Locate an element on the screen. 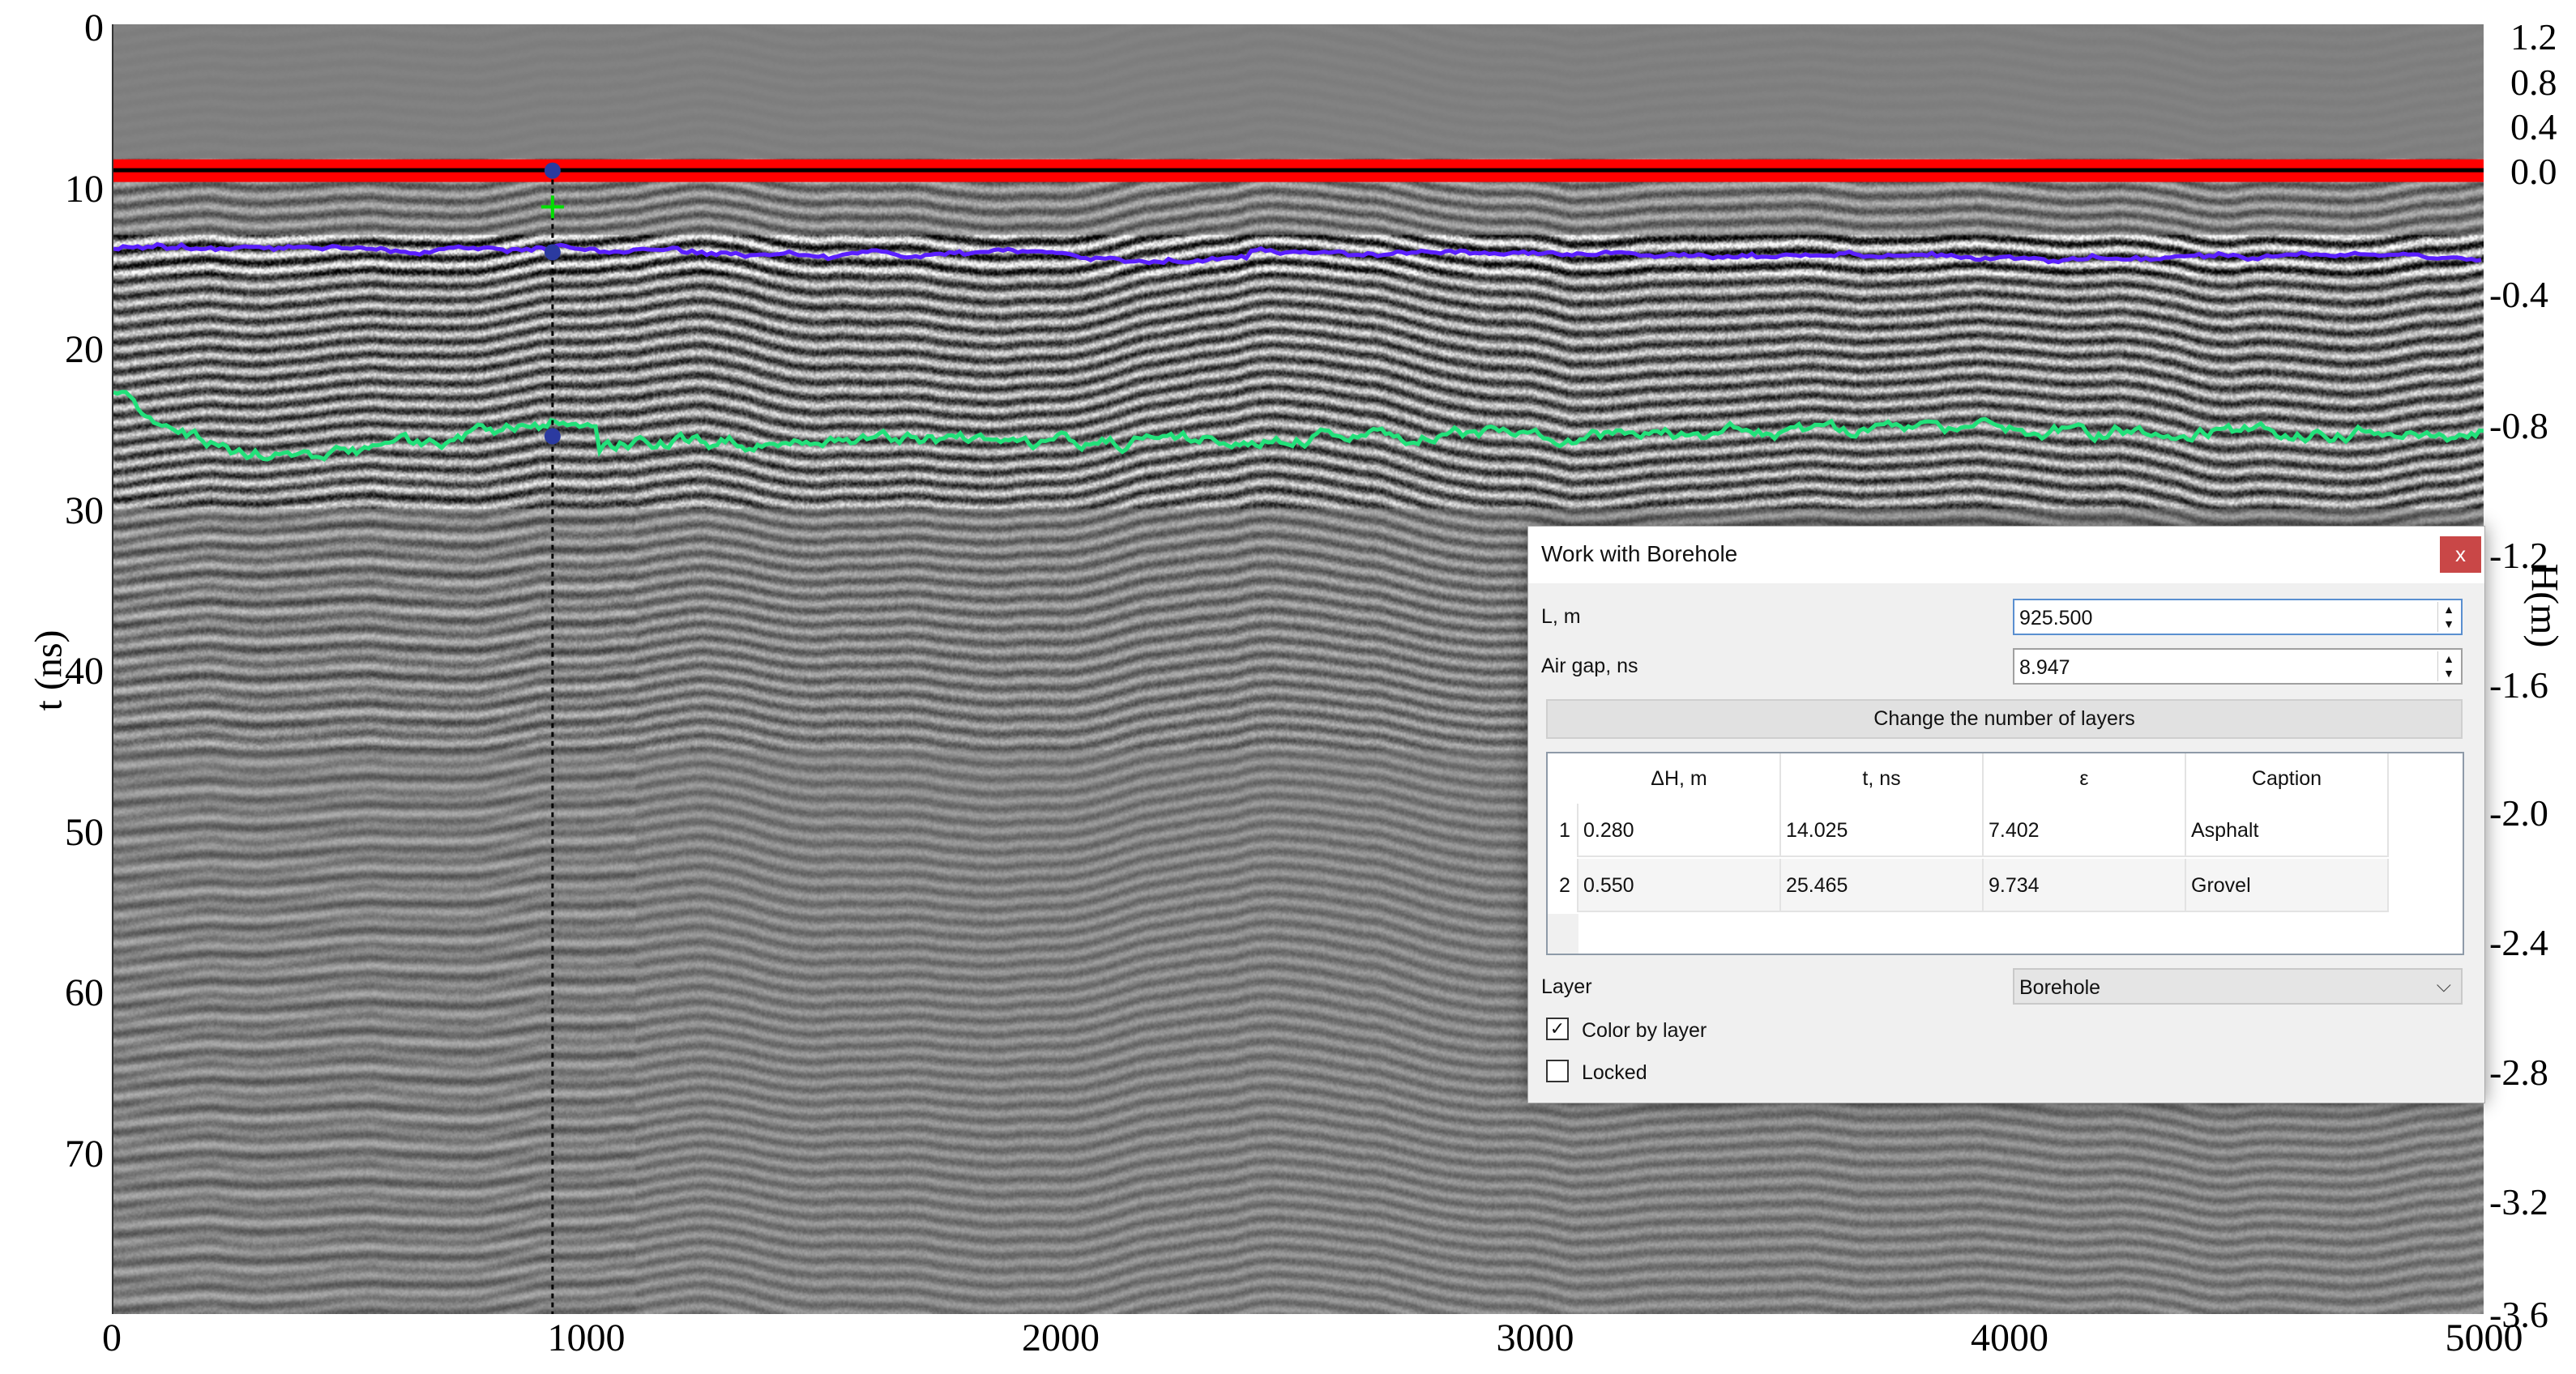 Image resolution: width=2576 pixels, height=1374 pixels. crosshair-icon is located at coordinates (552, 207).